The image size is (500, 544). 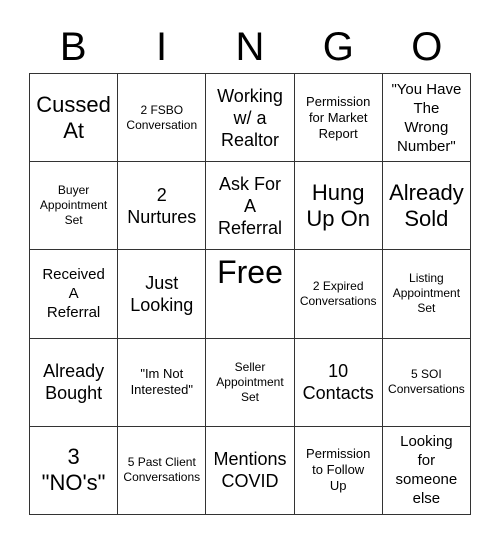 I want to click on bingo-cell-i3: Just Looking, so click(x=162, y=294).